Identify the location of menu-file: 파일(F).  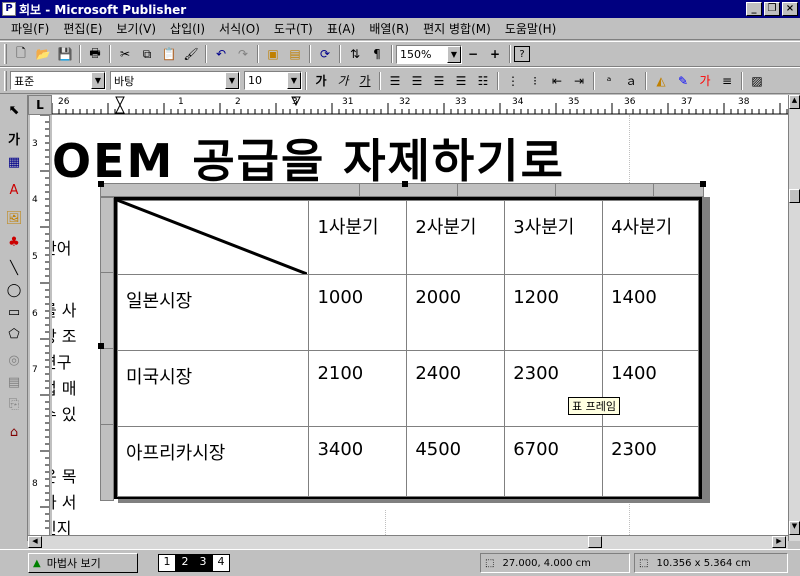
(30, 28).